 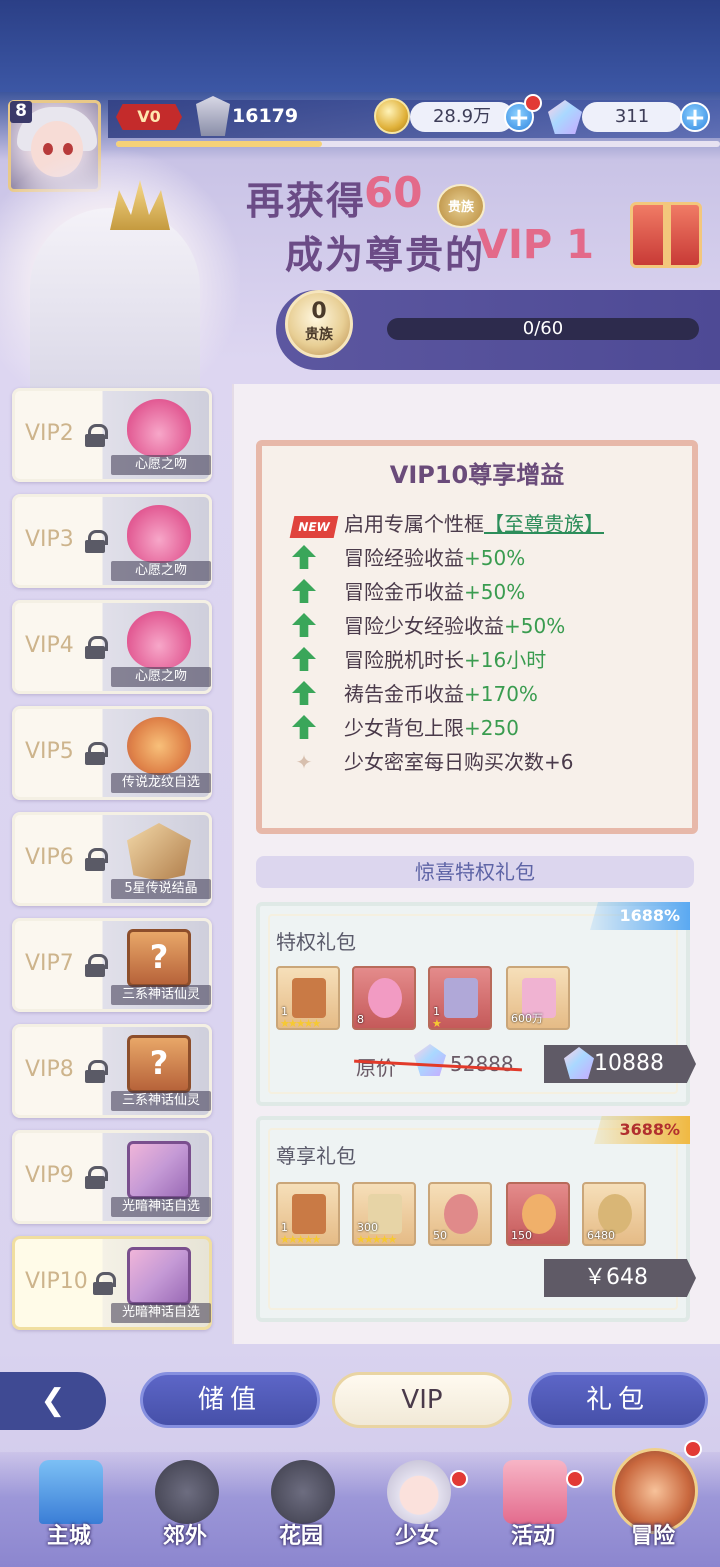 I want to click on pack-item: 150, so click(x=538, y=1214).